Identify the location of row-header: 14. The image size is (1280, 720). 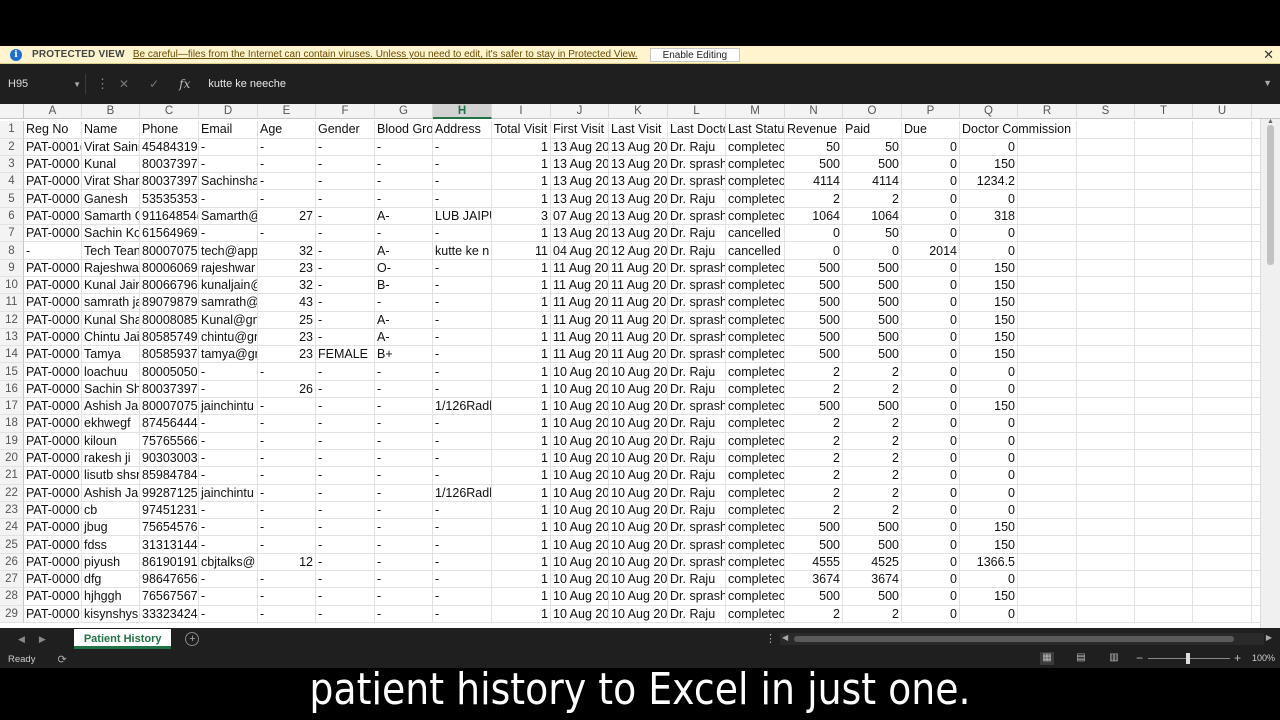
(12, 355).